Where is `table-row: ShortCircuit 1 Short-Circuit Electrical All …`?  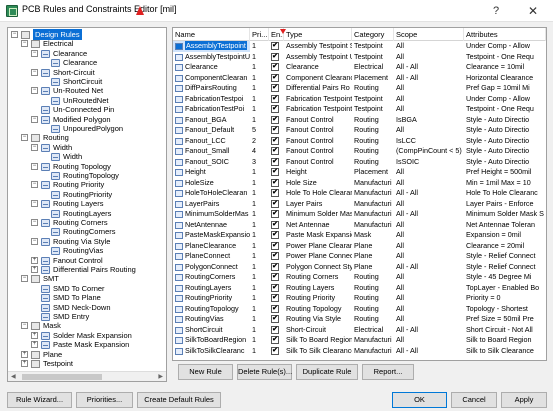 table-row: ShortCircuit 1 Short-Circuit Electrical All … is located at coordinates (359, 330).